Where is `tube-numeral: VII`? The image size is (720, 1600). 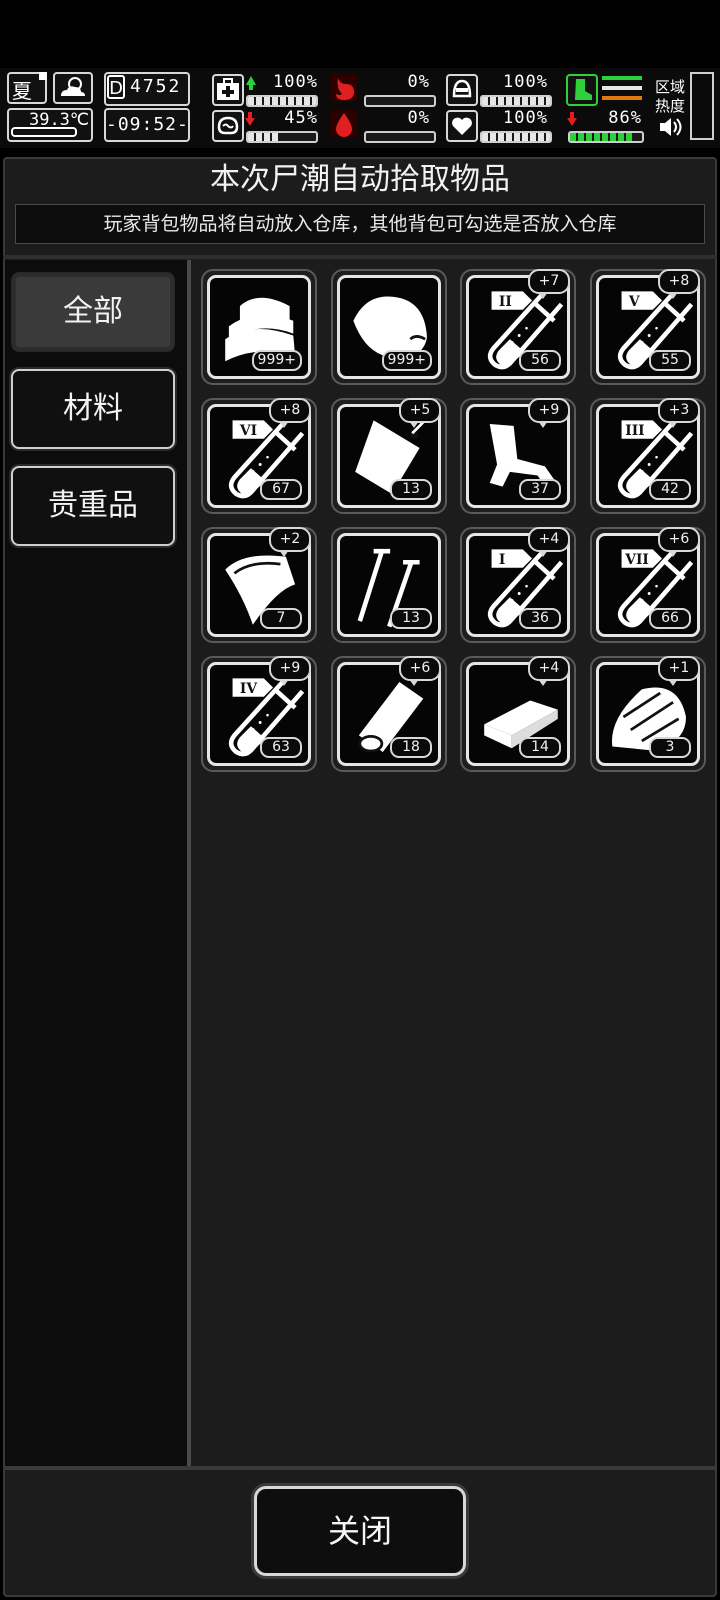
tube-numeral: VII is located at coordinates (636, 560).